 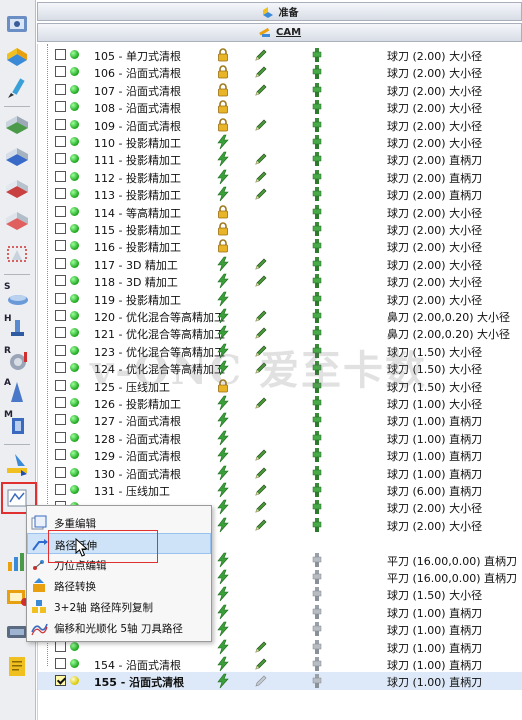 I want to click on toolbar-boundary-icon, so click(x=17, y=222).